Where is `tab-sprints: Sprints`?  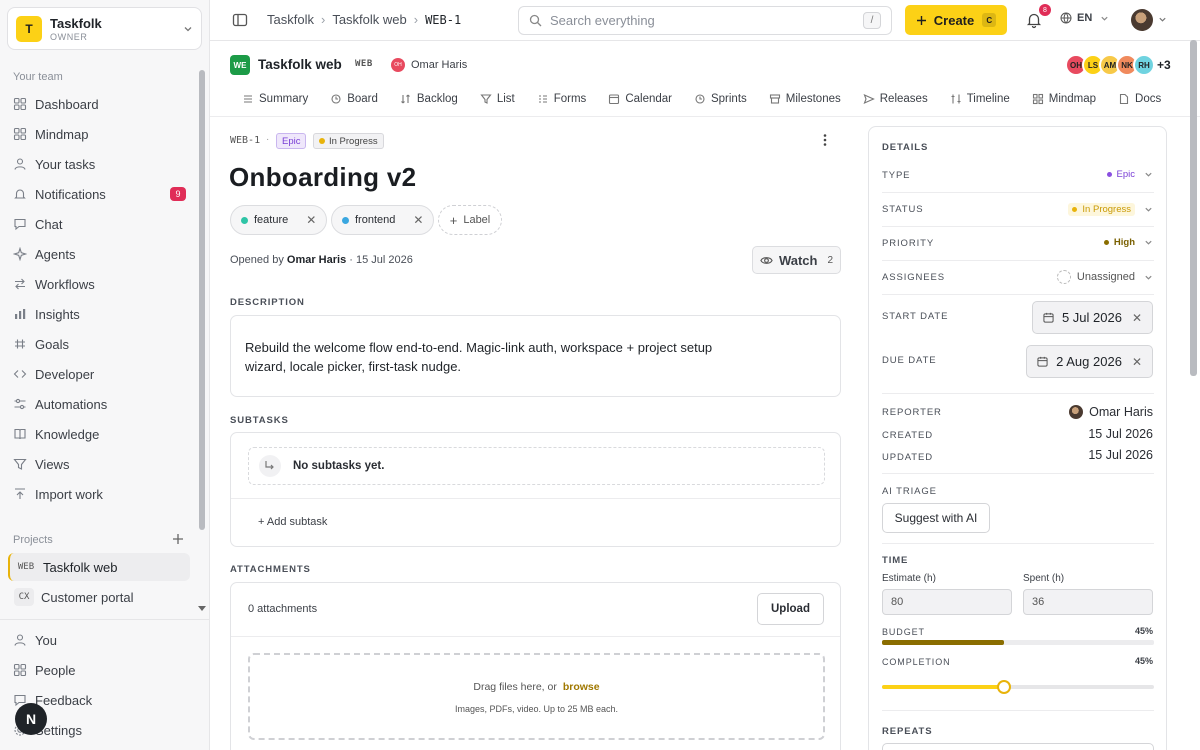 tab-sprints: Sprints is located at coordinates (720, 99).